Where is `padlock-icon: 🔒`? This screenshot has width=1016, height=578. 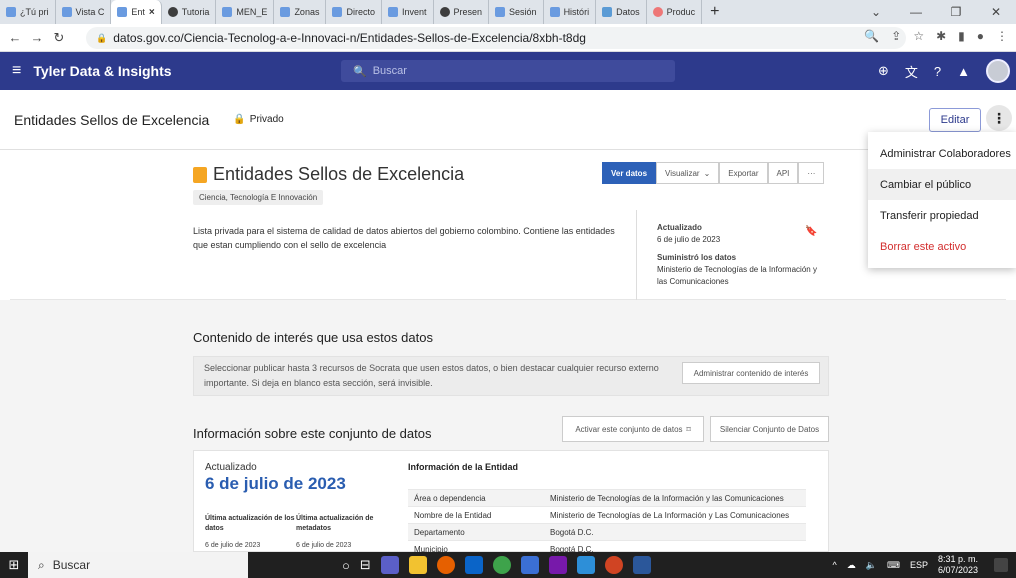
padlock-icon: 🔒 is located at coordinates (239, 119).